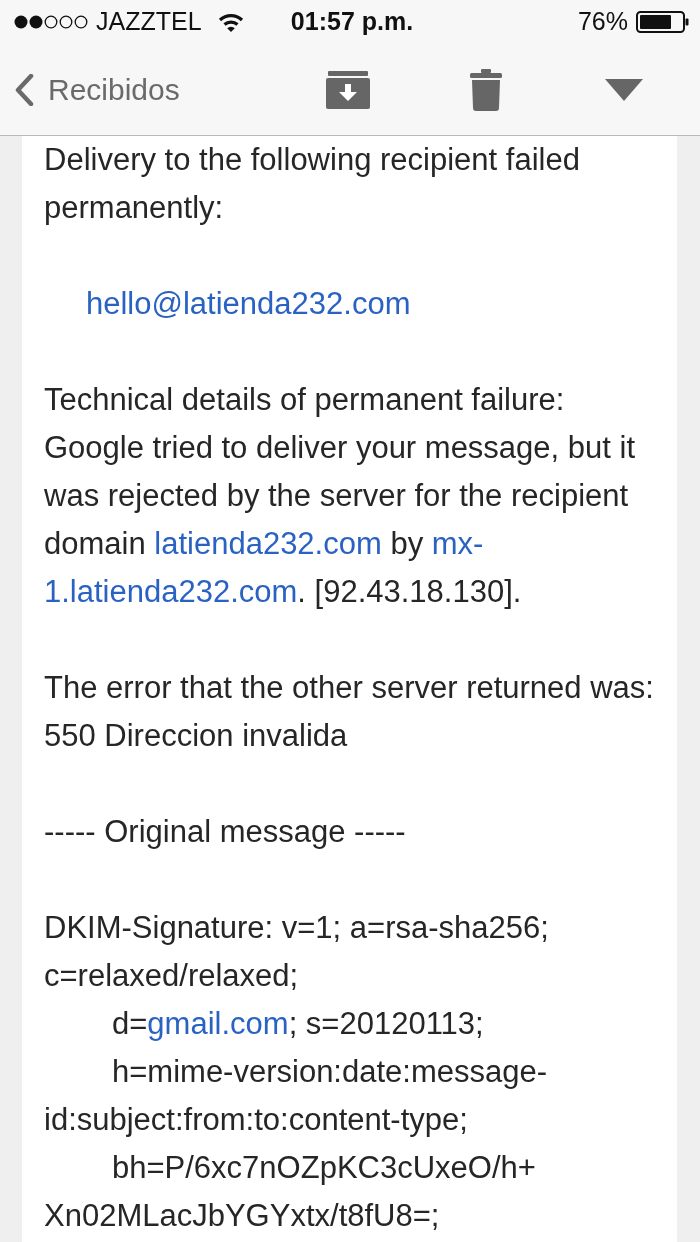 This screenshot has height=1242, width=700. Describe the element at coordinates (51, 22) in the screenshot. I see `signal-dots-icon` at that location.